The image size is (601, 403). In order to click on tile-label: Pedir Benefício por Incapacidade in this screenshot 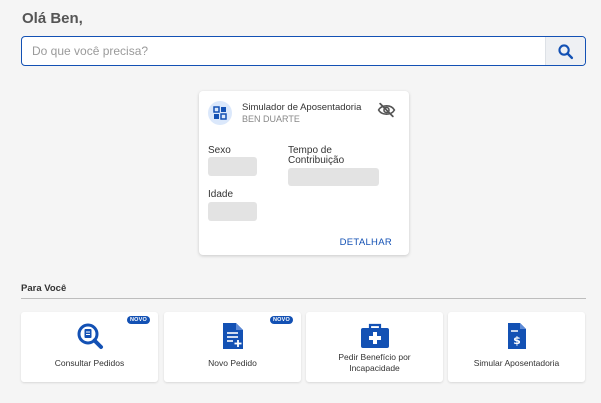, I will do `click(374, 363)`.